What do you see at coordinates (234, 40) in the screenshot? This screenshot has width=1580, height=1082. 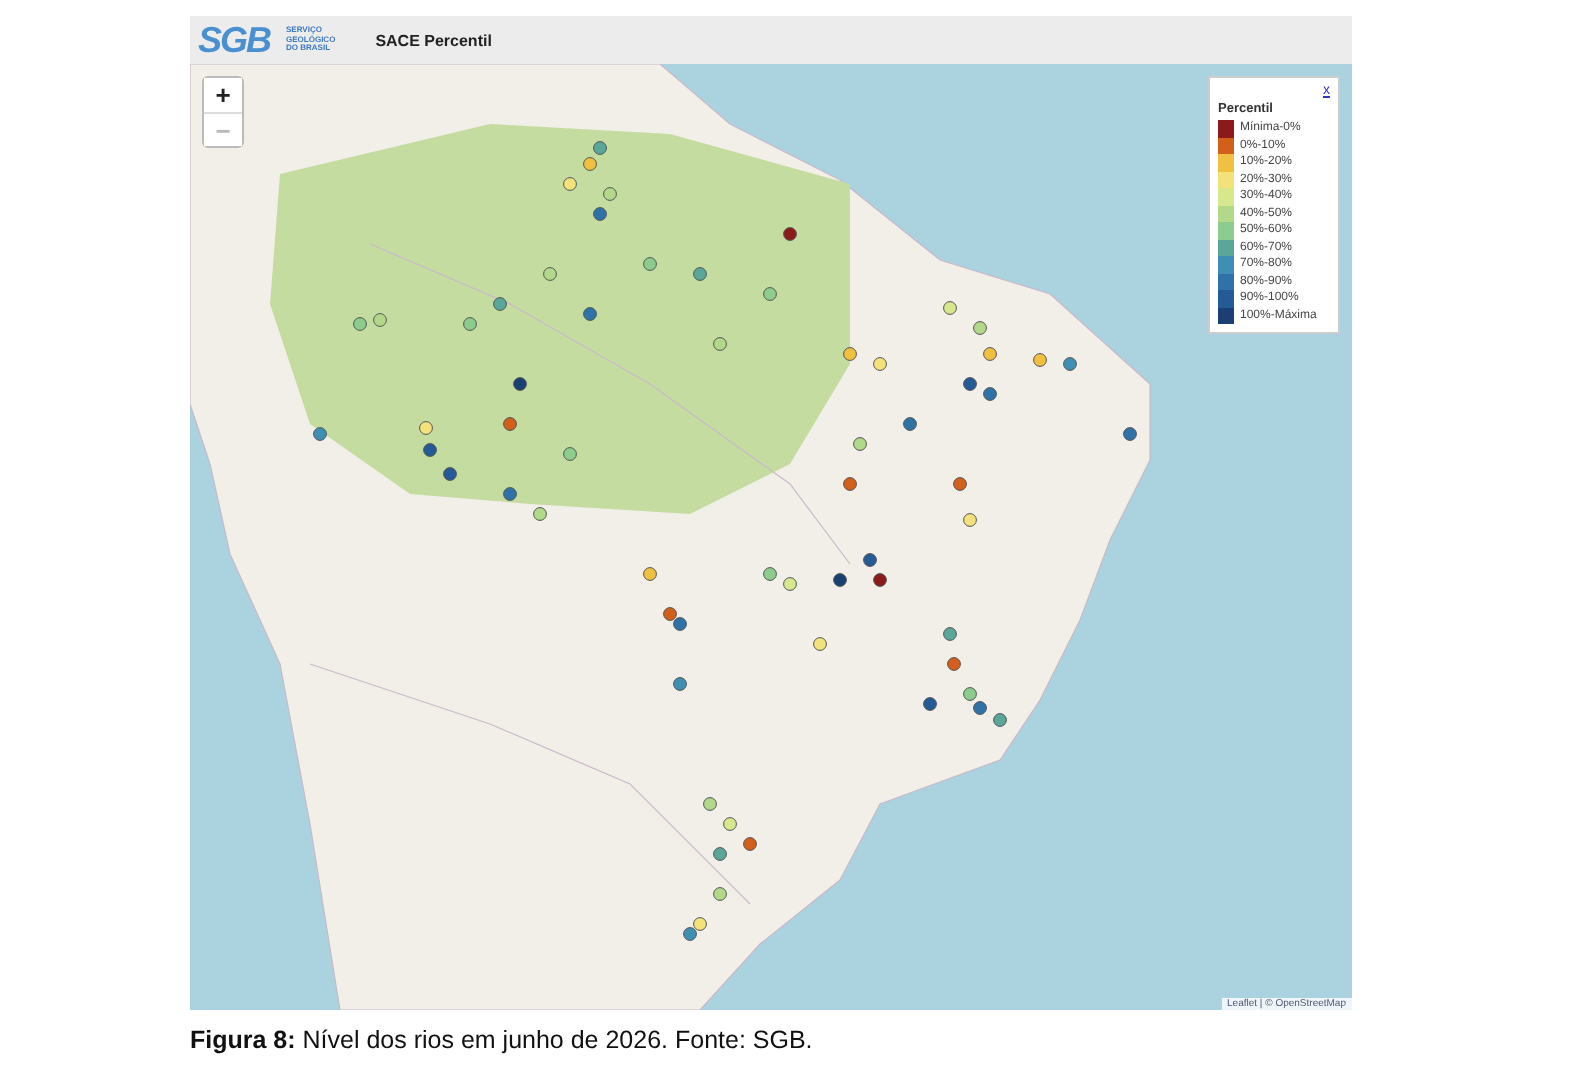 I see `logo-mark: SGB` at bounding box center [234, 40].